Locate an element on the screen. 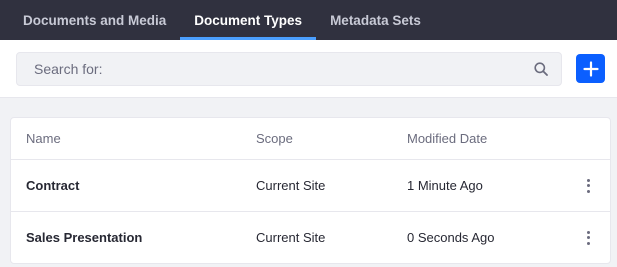  row-modified-date: 1 Minute Ago is located at coordinates (445, 185).